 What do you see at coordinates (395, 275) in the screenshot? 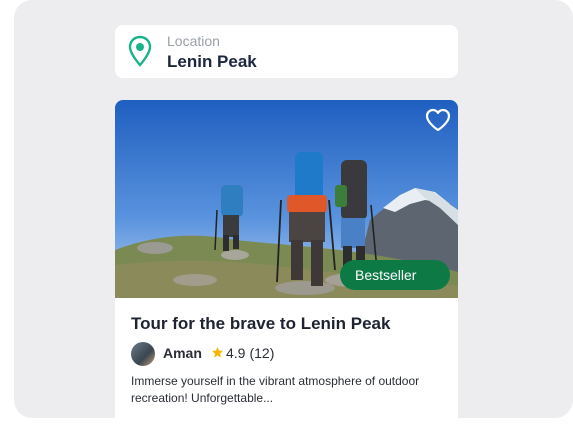
I see `bestseller-badge: Bestseller` at bounding box center [395, 275].